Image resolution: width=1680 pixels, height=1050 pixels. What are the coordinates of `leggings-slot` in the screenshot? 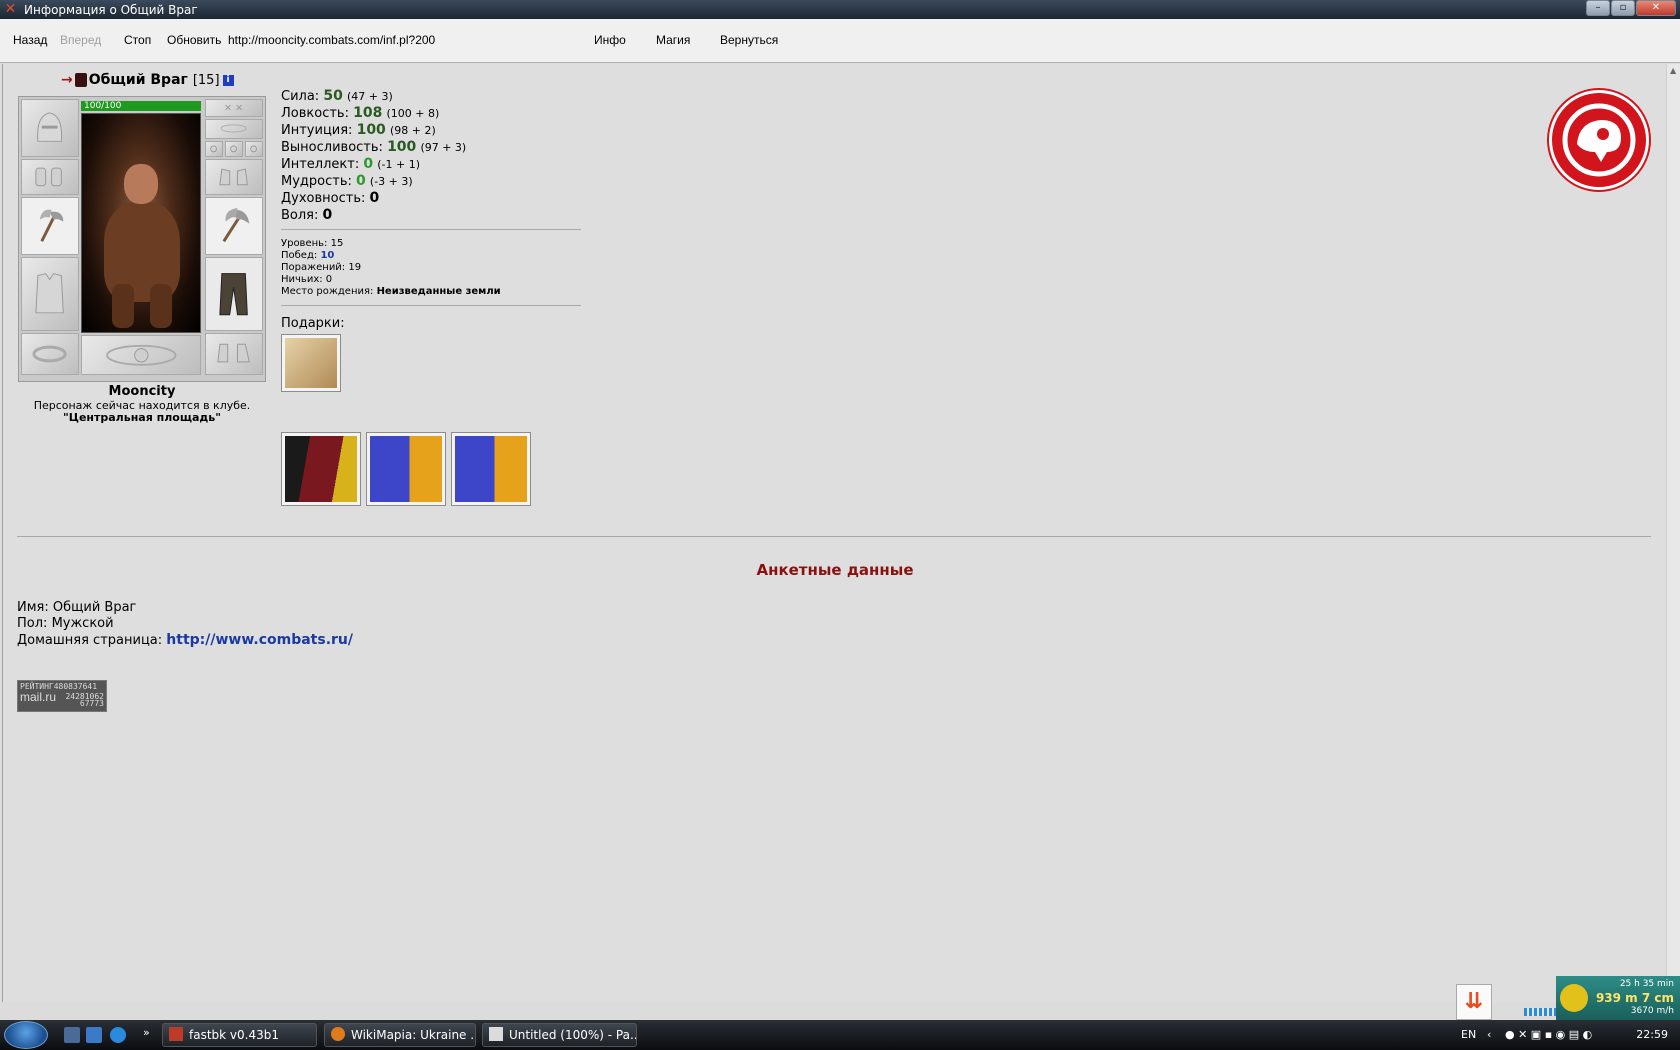 It's located at (234, 294).